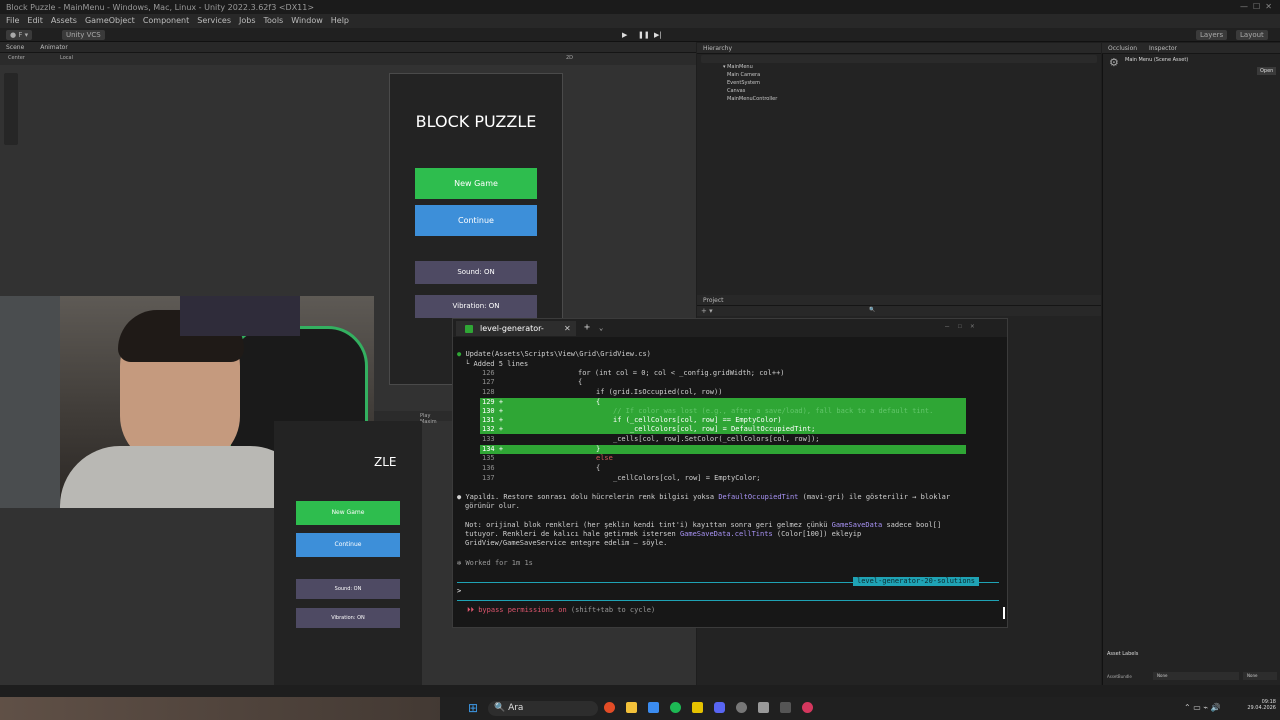  Describe the element at coordinates (185, 477) in the screenshot. I see `person-shirt-image` at that location.